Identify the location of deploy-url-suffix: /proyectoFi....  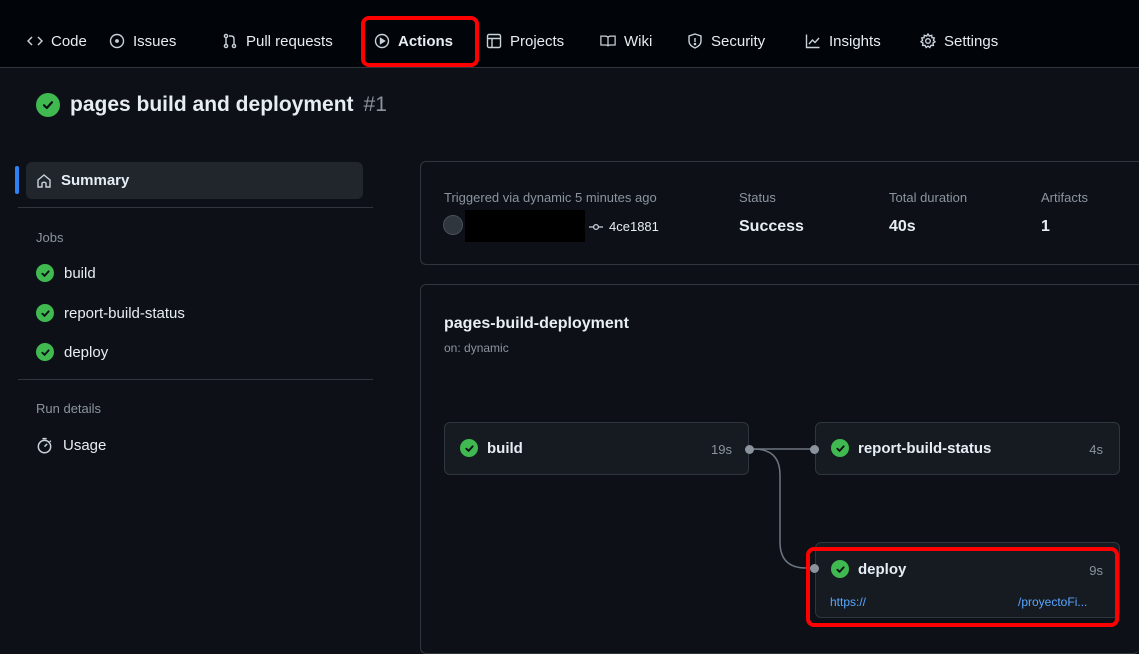
(1052, 602).